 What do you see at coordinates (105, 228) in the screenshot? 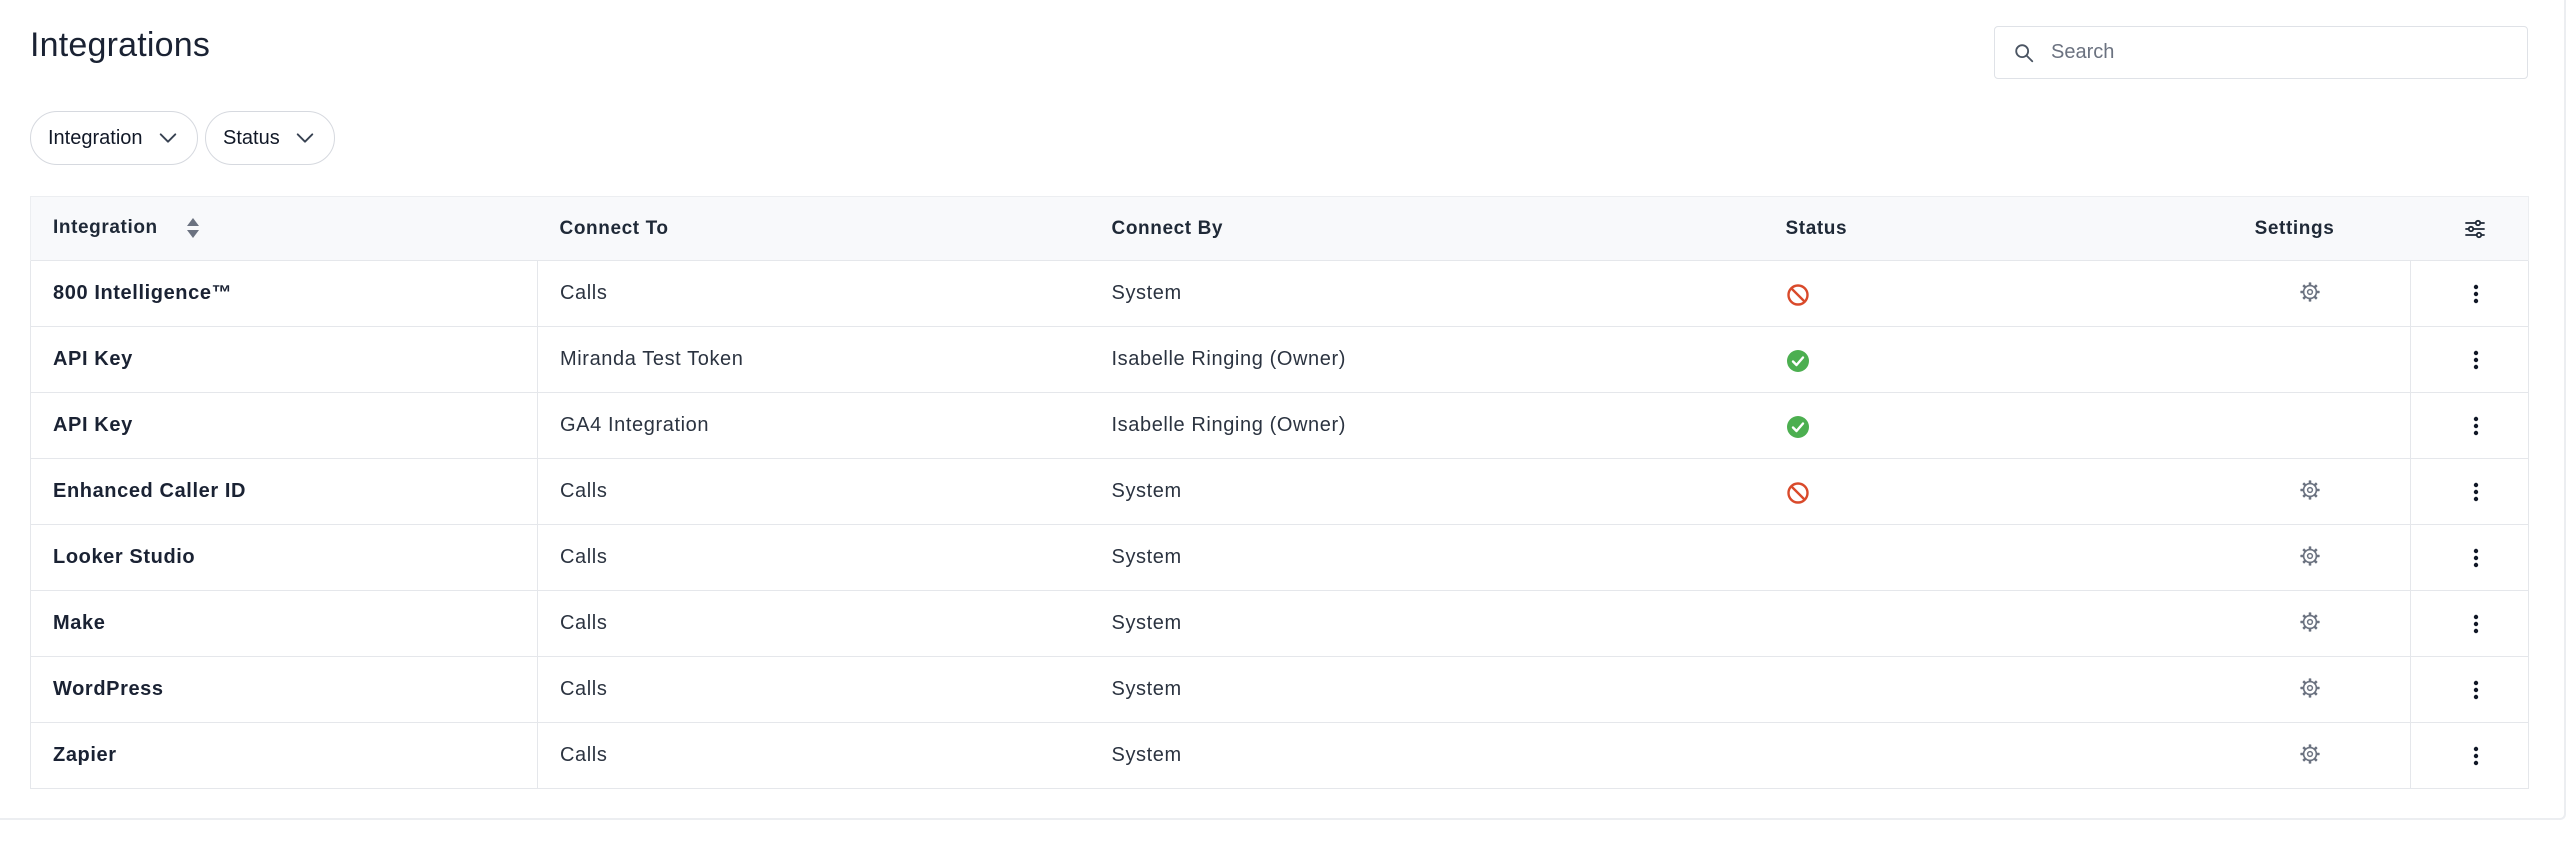
I see `column-header-integration-label: Integration` at bounding box center [105, 228].